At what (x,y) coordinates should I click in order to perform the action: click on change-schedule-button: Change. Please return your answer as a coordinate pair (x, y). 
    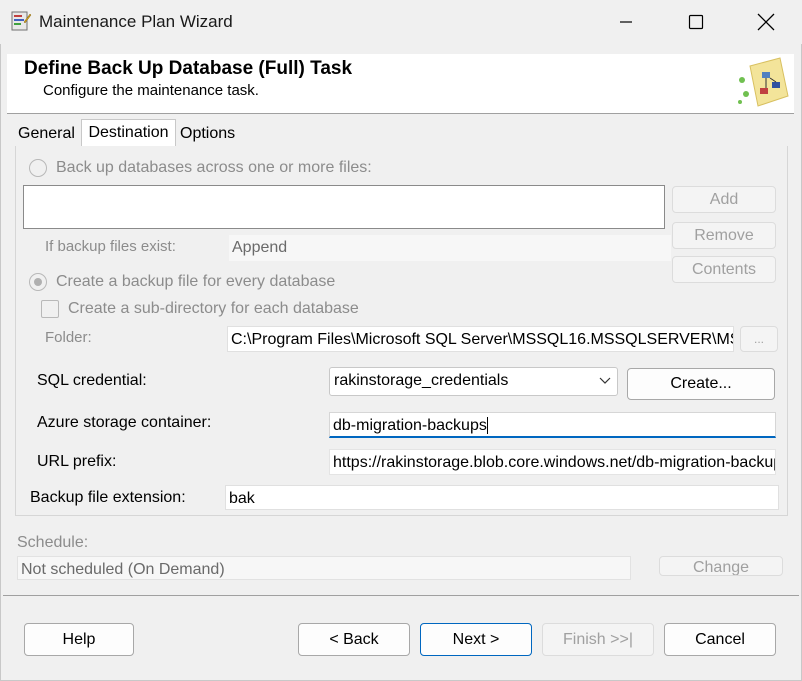
    Looking at the image, I should click on (721, 566).